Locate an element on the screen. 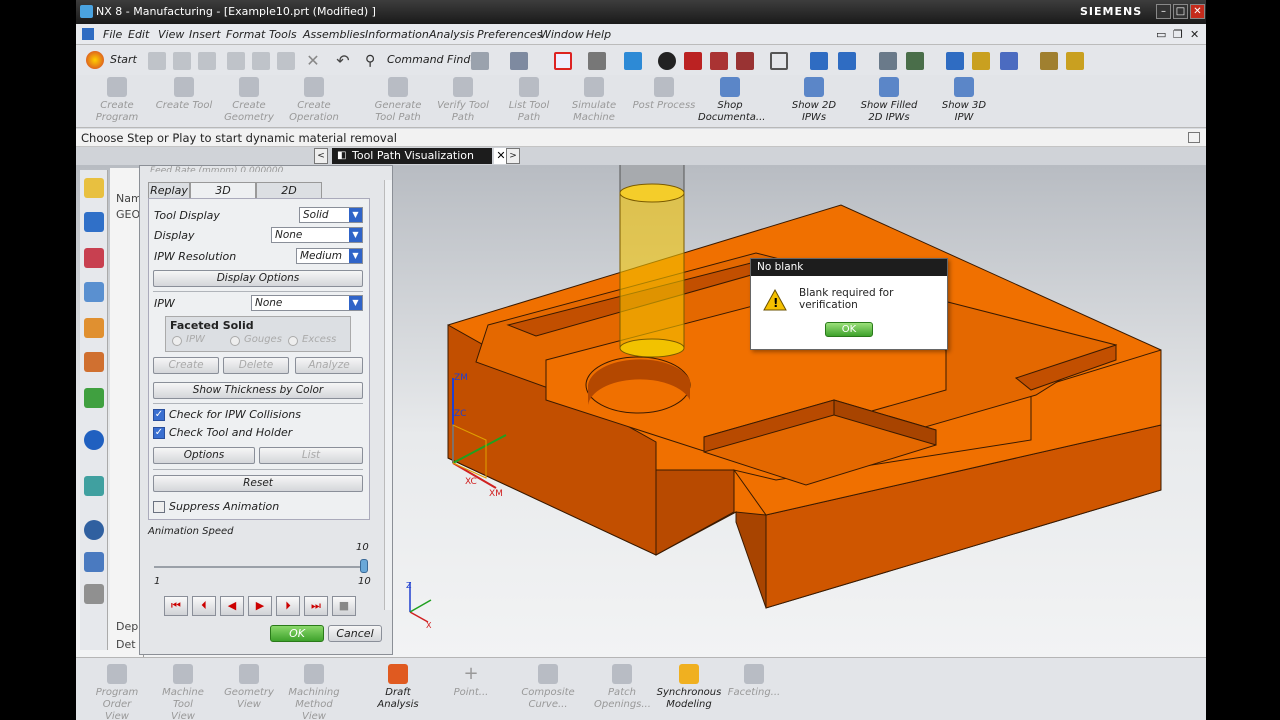 The width and height of the screenshot is (1280, 720). display-select: None ▼ is located at coordinates (317, 235).